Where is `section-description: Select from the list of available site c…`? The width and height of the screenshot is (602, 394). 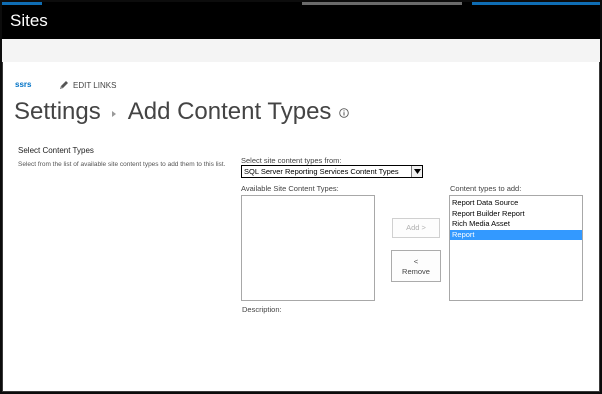
section-description: Select from the list of available site c… is located at coordinates (122, 164).